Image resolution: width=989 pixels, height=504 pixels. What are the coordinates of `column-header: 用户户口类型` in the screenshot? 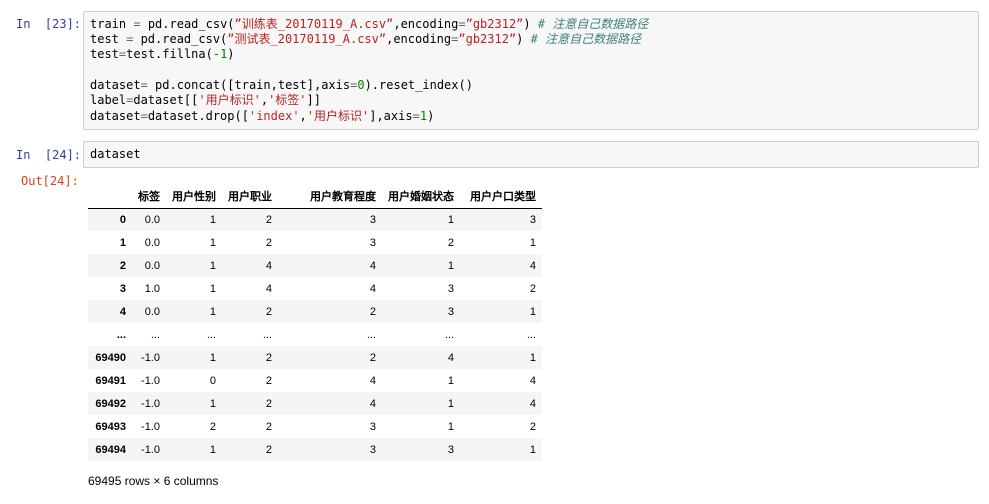 It's located at (501, 197).